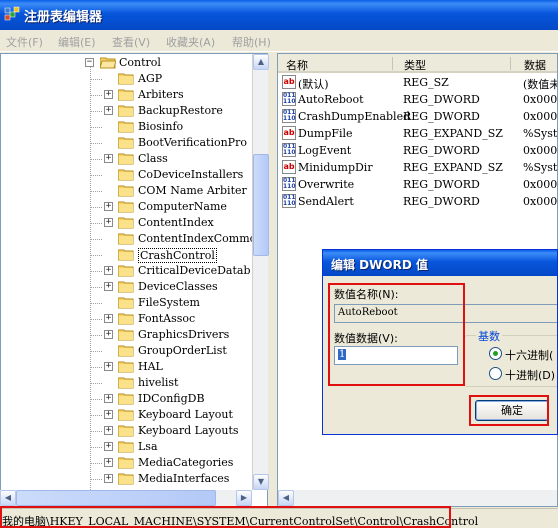 This screenshot has height=528, width=558. What do you see at coordinates (128, 383) in the screenshot?
I see `tree-item: hivelist` at bounding box center [128, 383].